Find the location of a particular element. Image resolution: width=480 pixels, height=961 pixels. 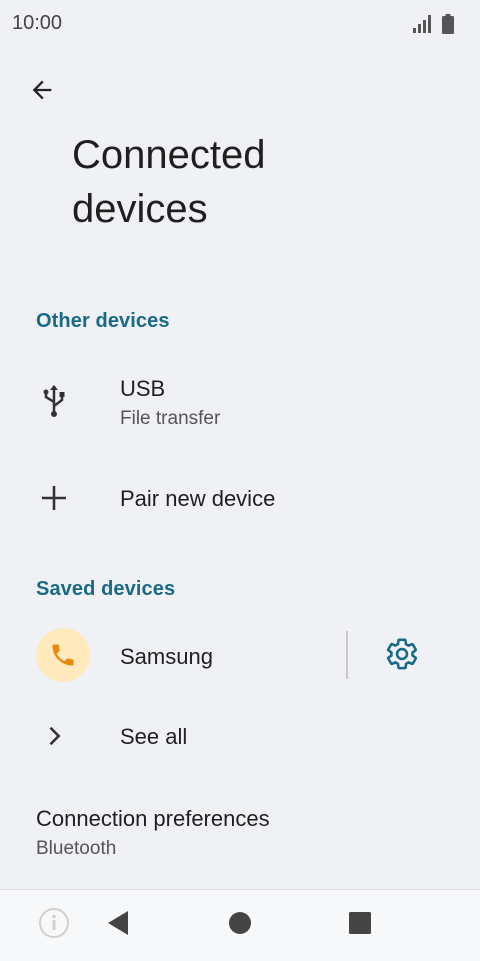

usb-row: USB File transfer is located at coordinates (240, 401).